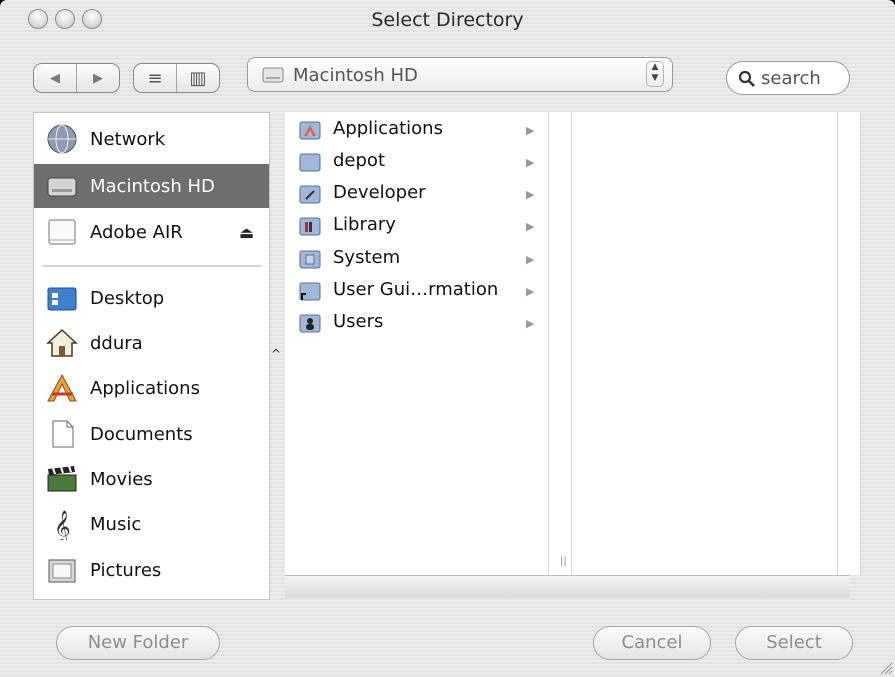  Describe the element at coordinates (136, 232) in the screenshot. I see `sidebar-item-label: Adobe AIR` at that location.